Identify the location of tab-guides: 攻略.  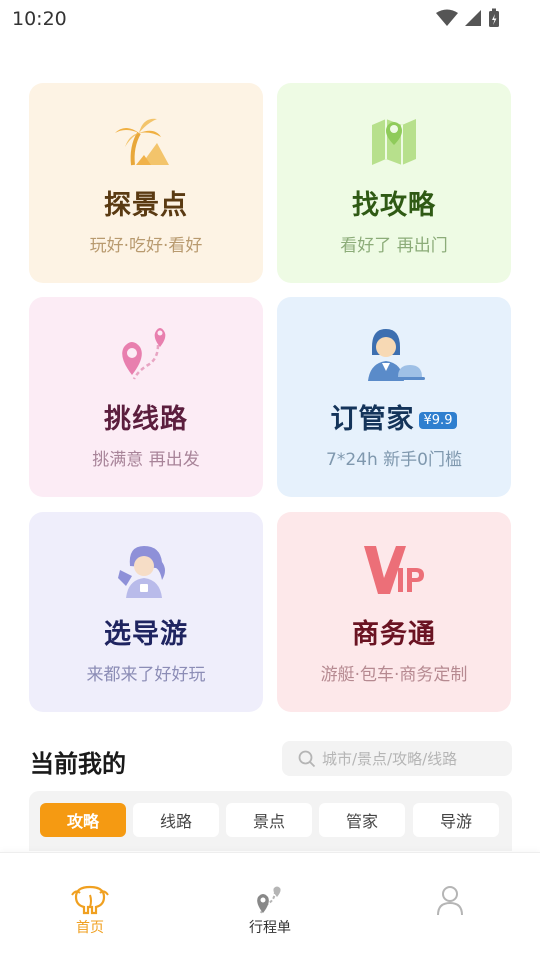
(83, 820).